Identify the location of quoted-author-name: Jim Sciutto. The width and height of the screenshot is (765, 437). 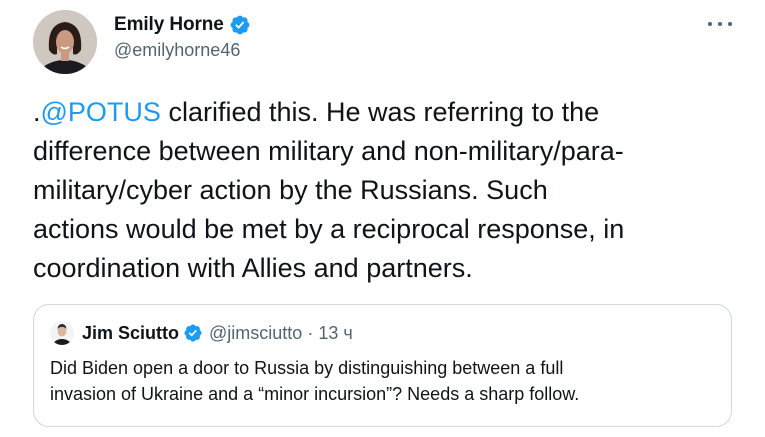
(131, 332).